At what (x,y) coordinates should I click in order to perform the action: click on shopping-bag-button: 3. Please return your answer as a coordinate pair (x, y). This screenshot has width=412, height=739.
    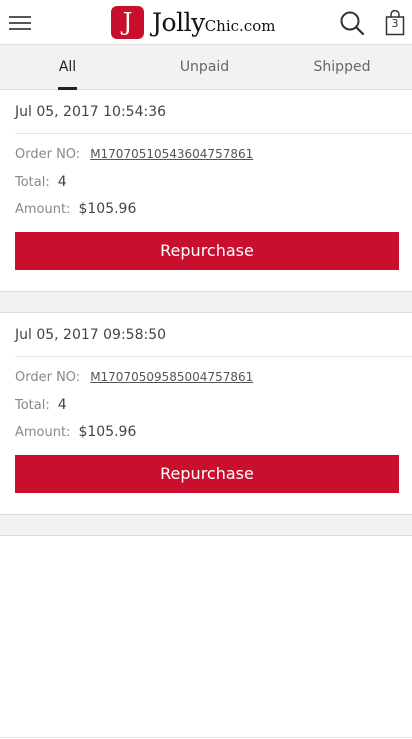
    Looking at the image, I should click on (395, 22).